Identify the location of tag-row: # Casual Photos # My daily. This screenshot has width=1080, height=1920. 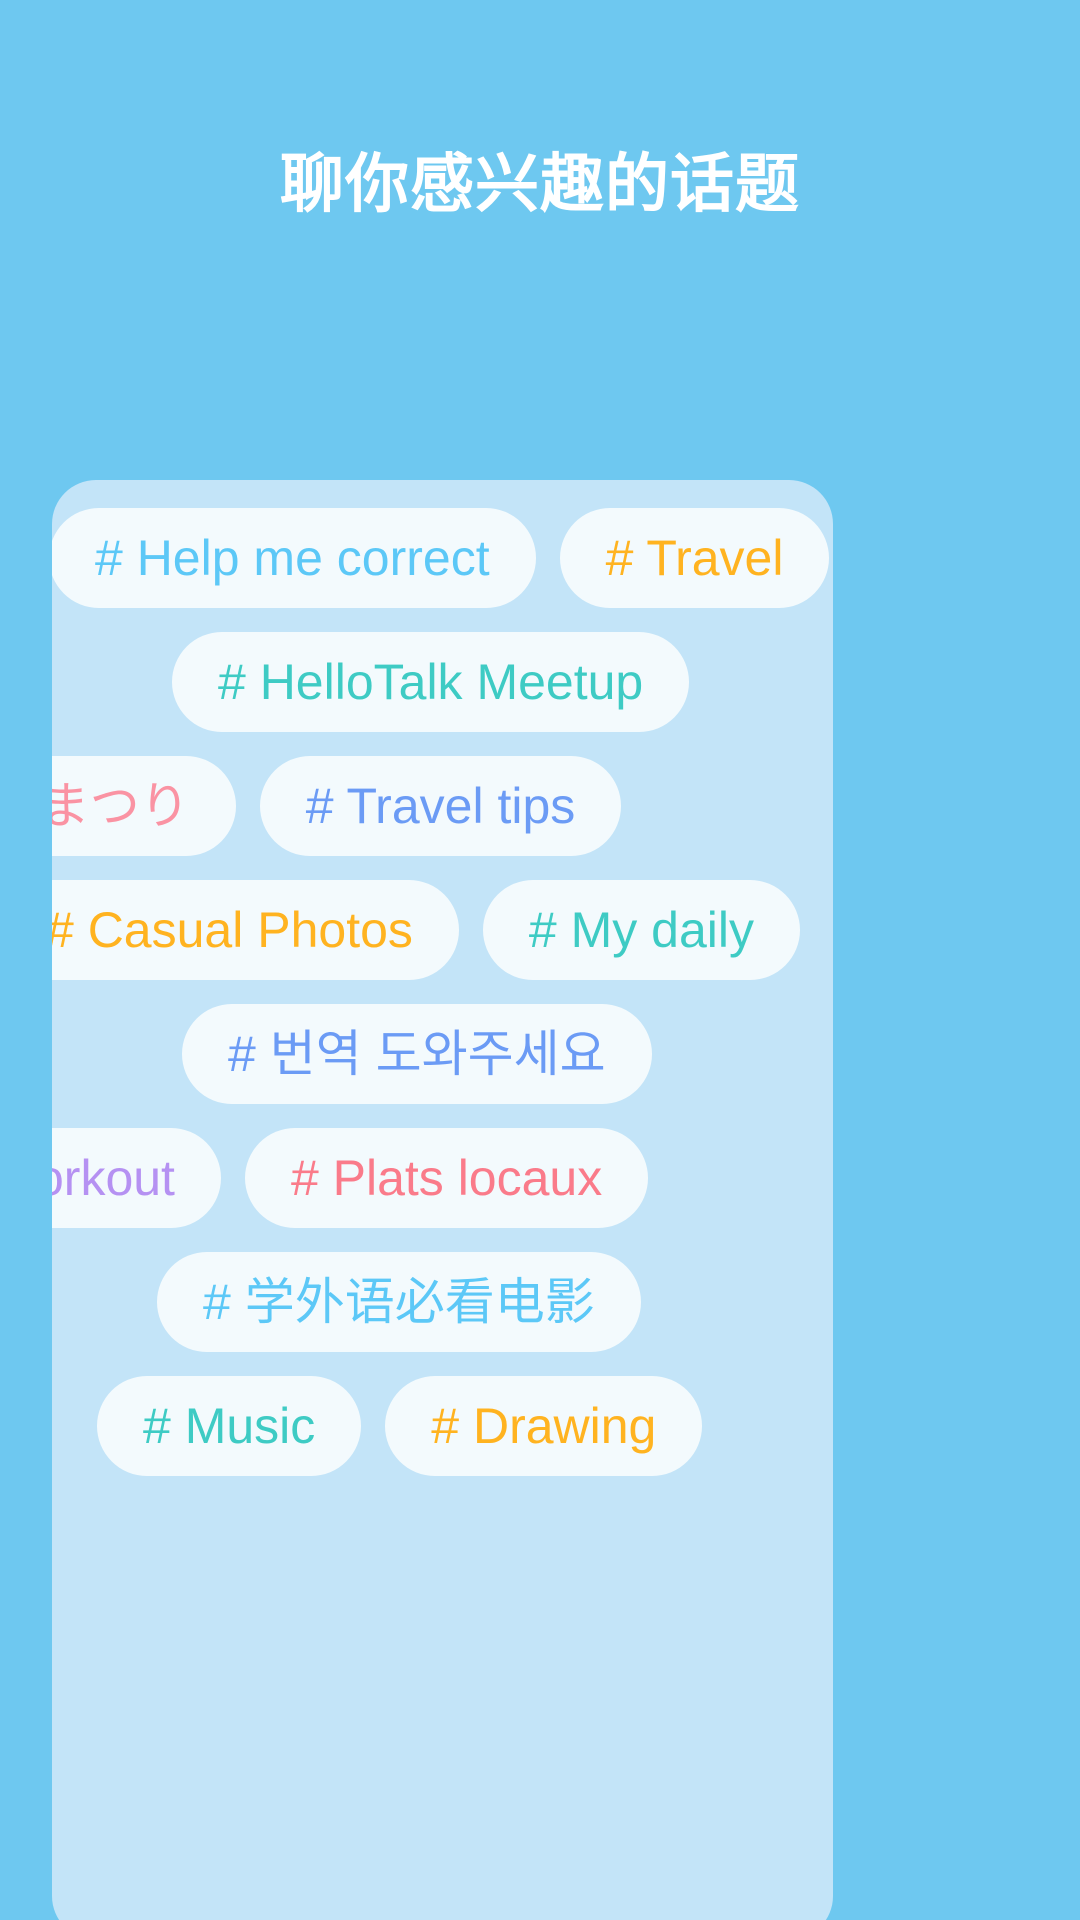
(426, 930).